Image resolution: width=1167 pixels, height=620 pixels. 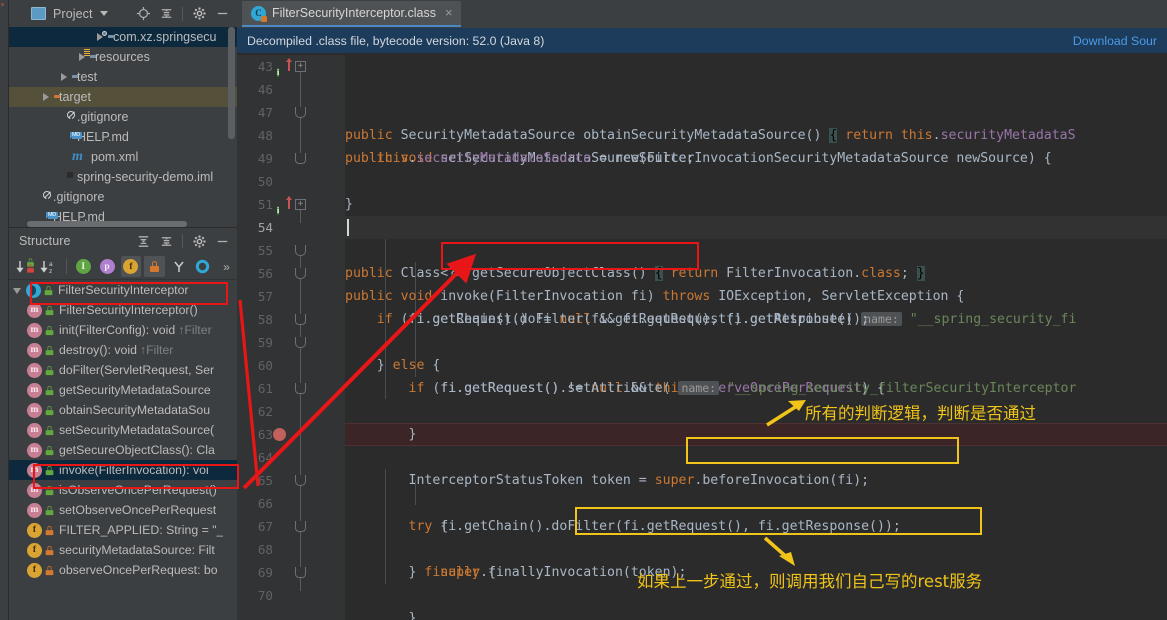 What do you see at coordinates (195, 330) in the screenshot?
I see `structure-item-suffix: ↑Filter` at bounding box center [195, 330].